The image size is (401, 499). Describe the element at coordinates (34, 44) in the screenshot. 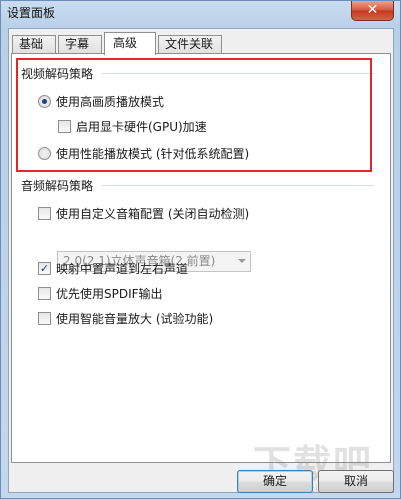

I see `tab-basic: 基础` at that location.